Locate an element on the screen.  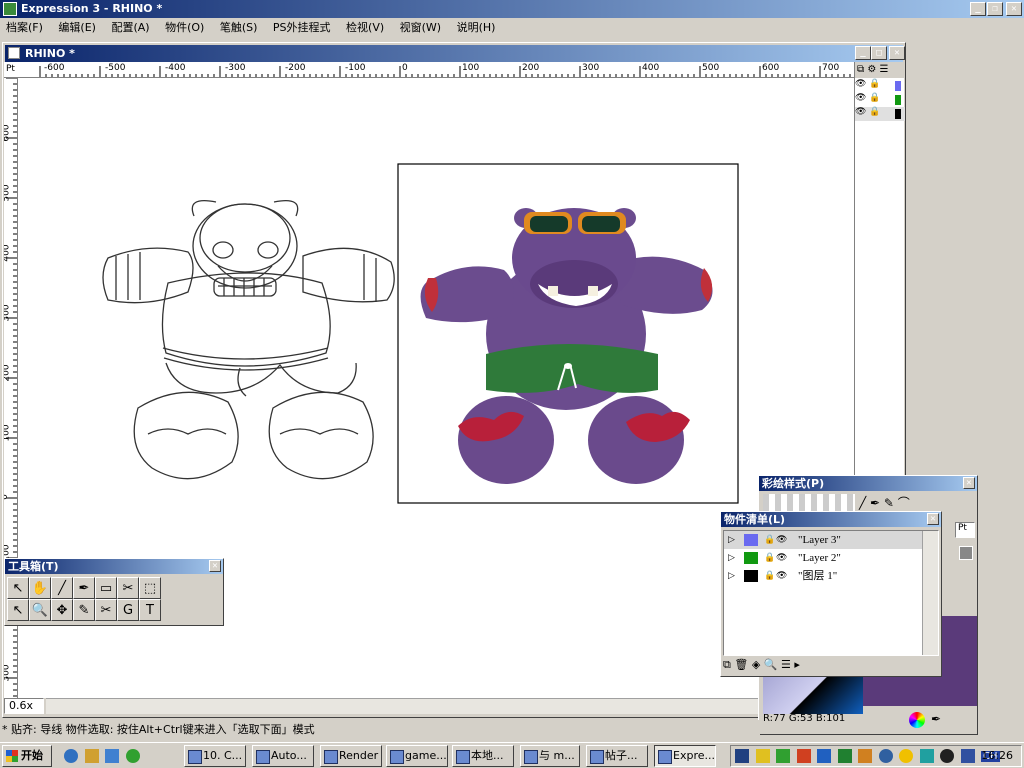
layer-list-scrollbar is located at coordinates (930, 593).